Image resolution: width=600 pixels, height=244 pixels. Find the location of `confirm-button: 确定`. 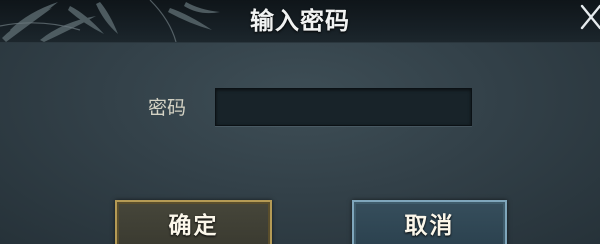

confirm-button: 确定 is located at coordinates (193, 222).